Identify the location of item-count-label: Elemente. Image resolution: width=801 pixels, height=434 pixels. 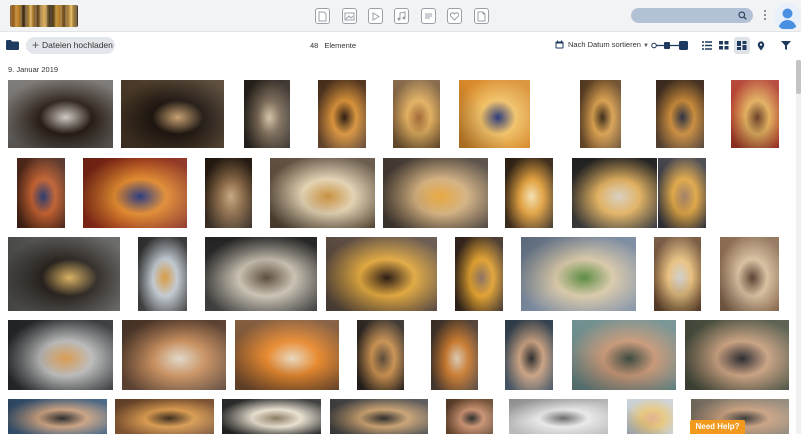
(340, 45).